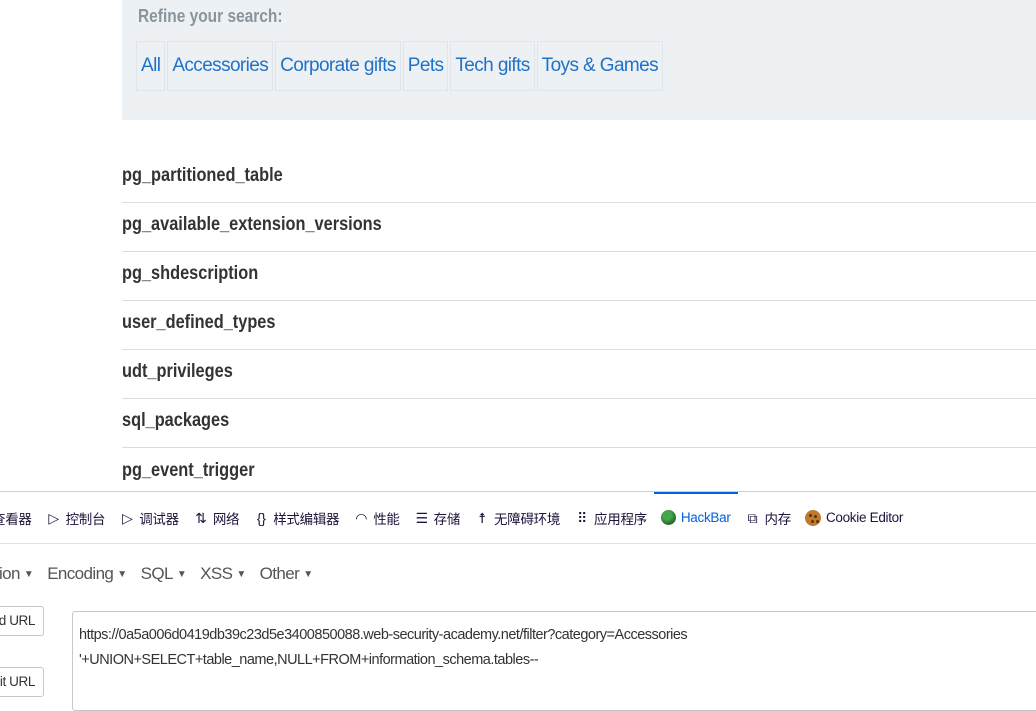  Describe the element at coordinates (752, 517) in the screenshot. I see `memory-icon: ⧉` at that location.